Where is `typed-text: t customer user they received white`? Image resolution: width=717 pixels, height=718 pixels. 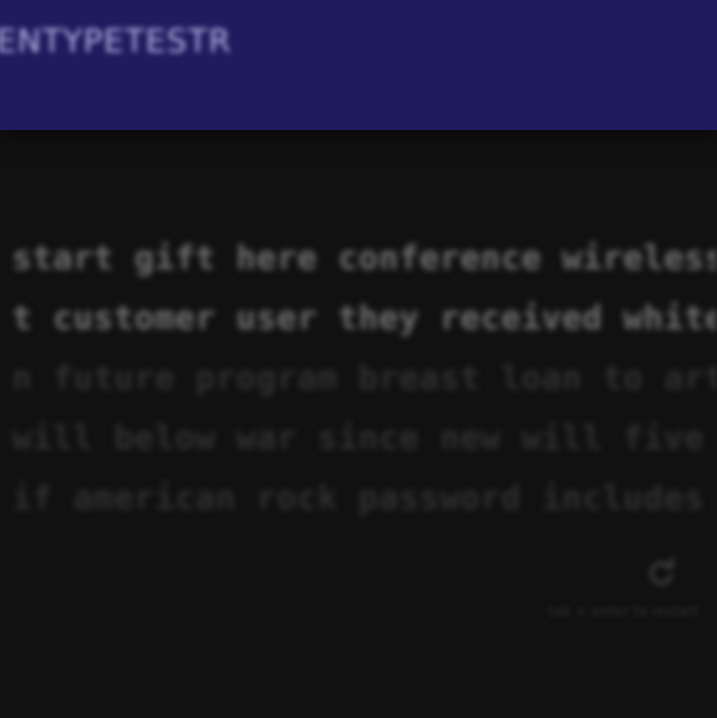 typed-text: t customer user they received white is located at coordinates (364, 317).